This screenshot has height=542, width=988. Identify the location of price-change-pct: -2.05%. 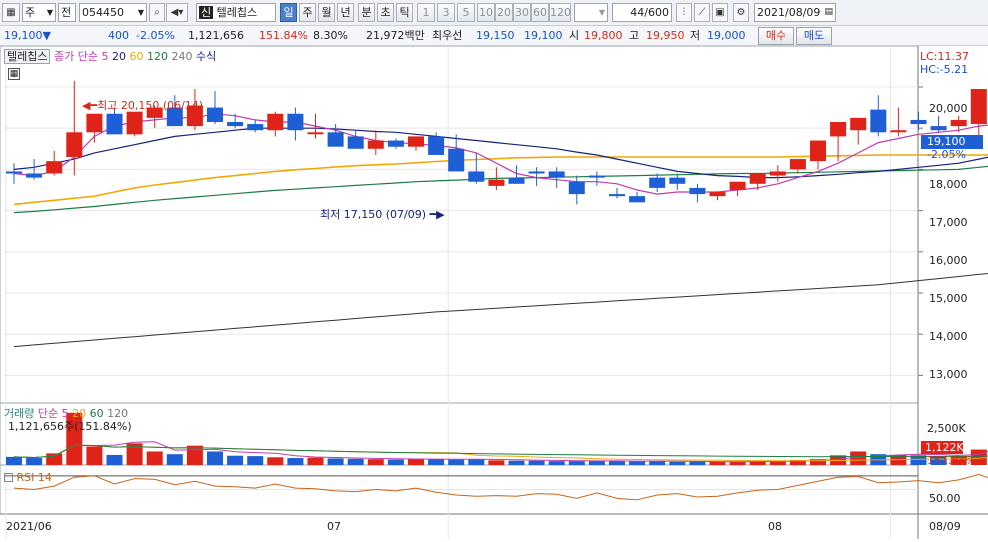
(155, 35).